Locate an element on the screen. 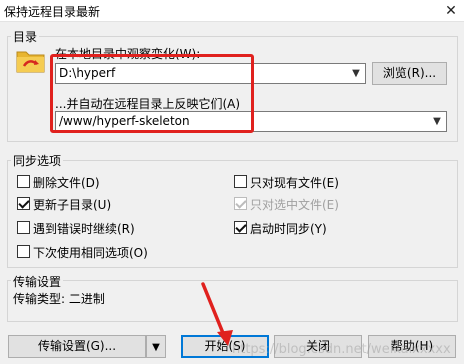 Image resolution: width=464 pixels, height=364 pixels. existing-files-only-label: 只对现有文件(E) is located at coordinates (294, 183).